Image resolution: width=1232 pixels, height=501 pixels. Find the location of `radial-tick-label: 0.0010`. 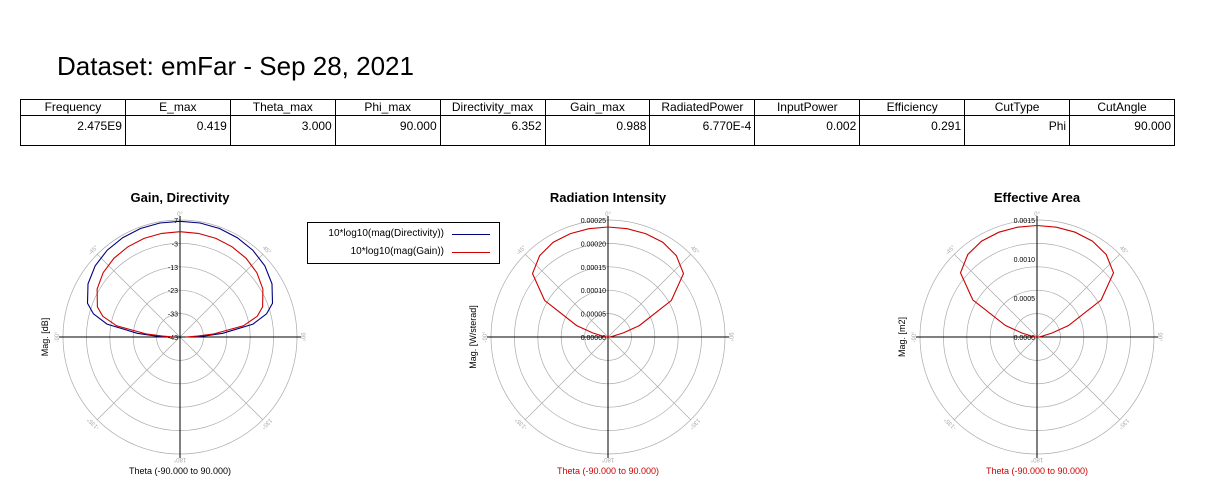

radial-tick-label: 0.0010 is located at coordinates (1025, 260).